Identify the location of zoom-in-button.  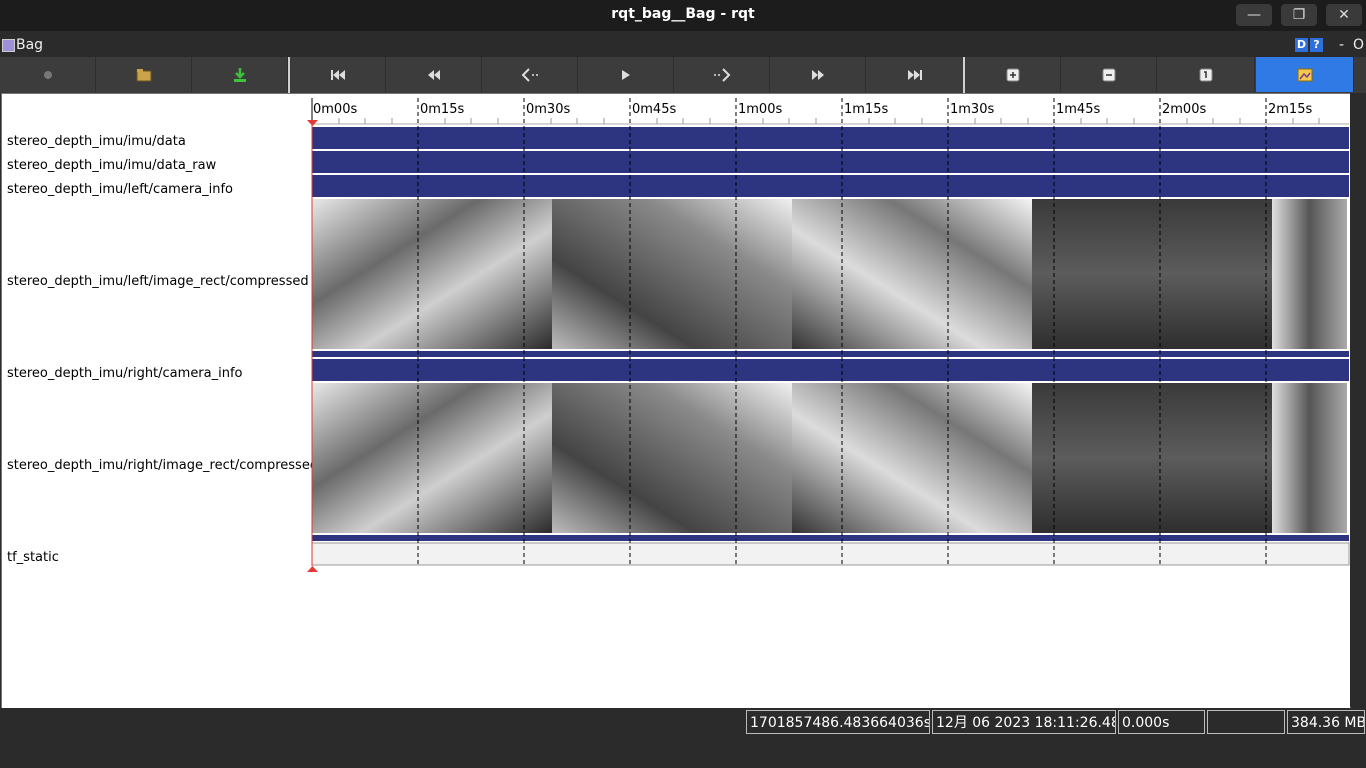
(1013, 74).